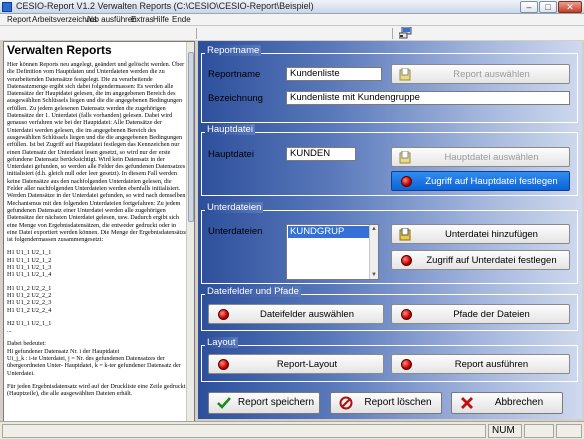 The height and width of the screenshot is (439, 584). Describe the element at coordinates (529, 7) in the screenshot. I see `minimize-button: –` at that location.